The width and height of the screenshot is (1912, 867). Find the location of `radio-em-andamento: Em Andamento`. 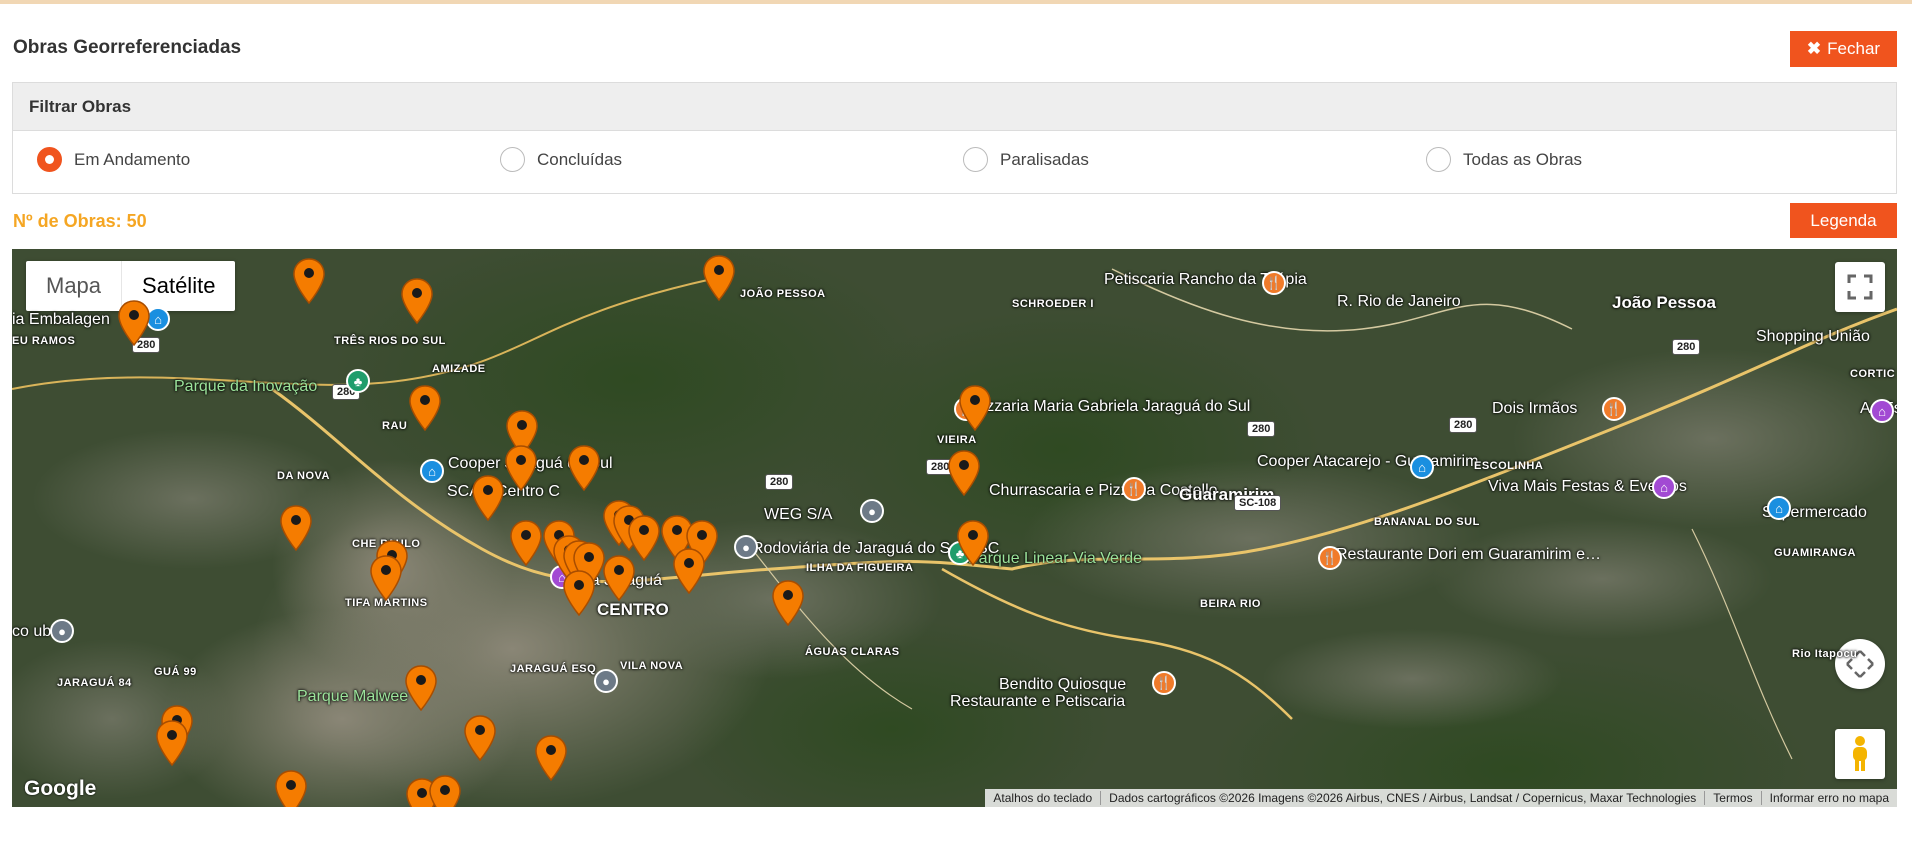

radio-em-andamento: Em Andamento is located at coordinates (113, 159).